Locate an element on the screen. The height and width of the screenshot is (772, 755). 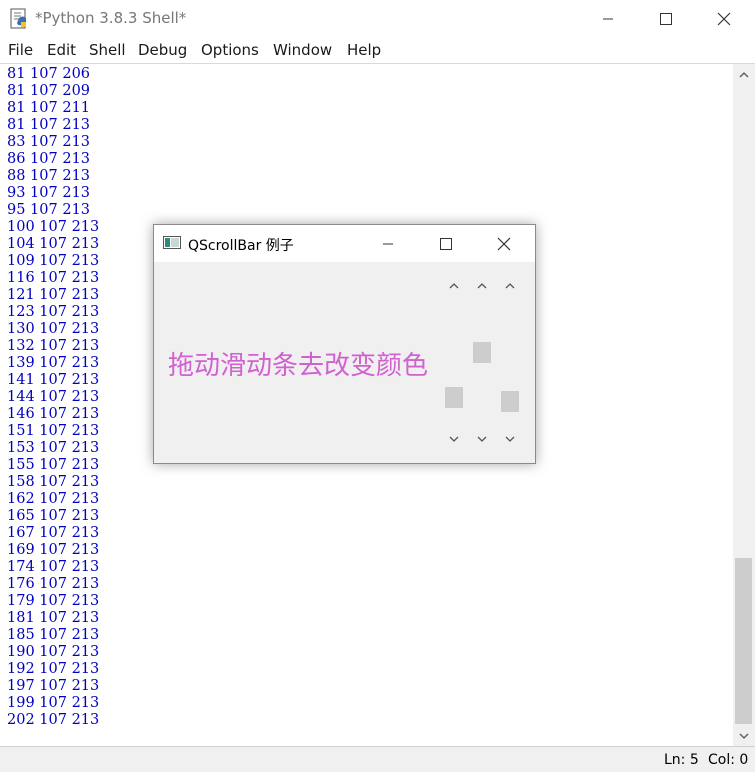
scroll-down-button is located at coordinates (744, 736).